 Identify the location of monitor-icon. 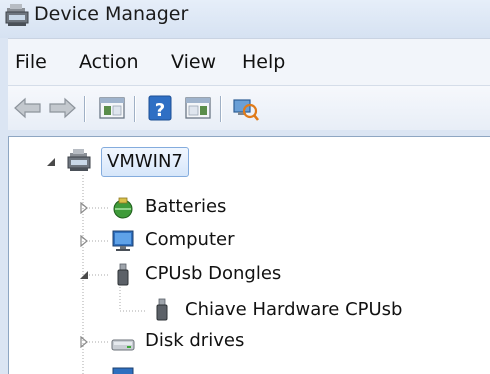
(123, 240).